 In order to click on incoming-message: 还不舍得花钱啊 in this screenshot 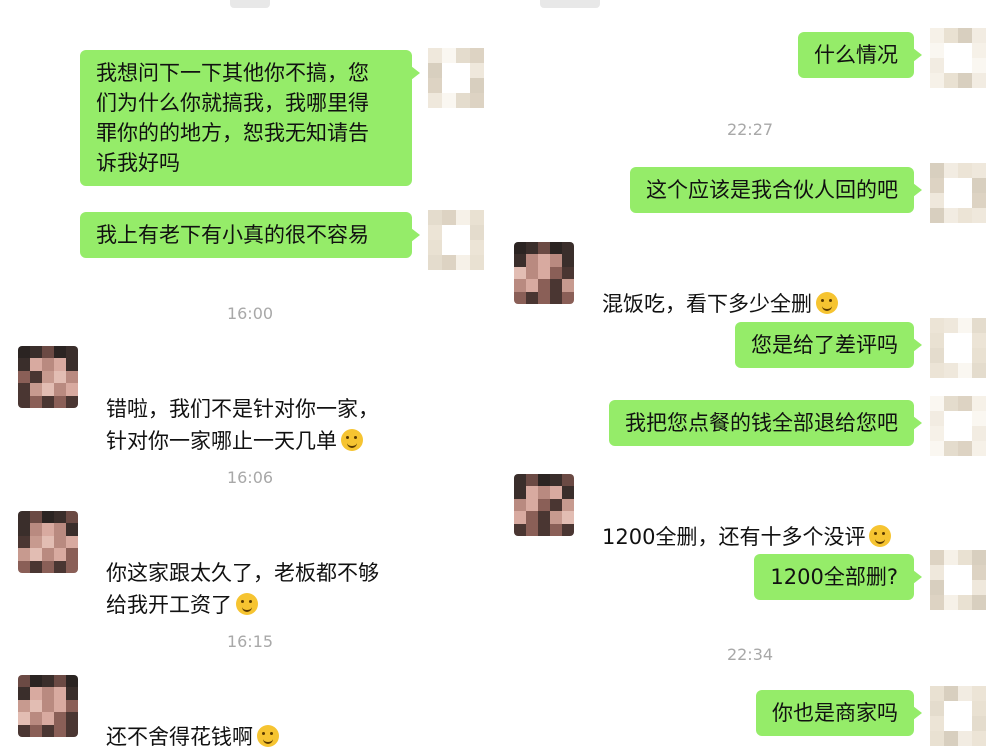, I will do `click(192, 719)`.